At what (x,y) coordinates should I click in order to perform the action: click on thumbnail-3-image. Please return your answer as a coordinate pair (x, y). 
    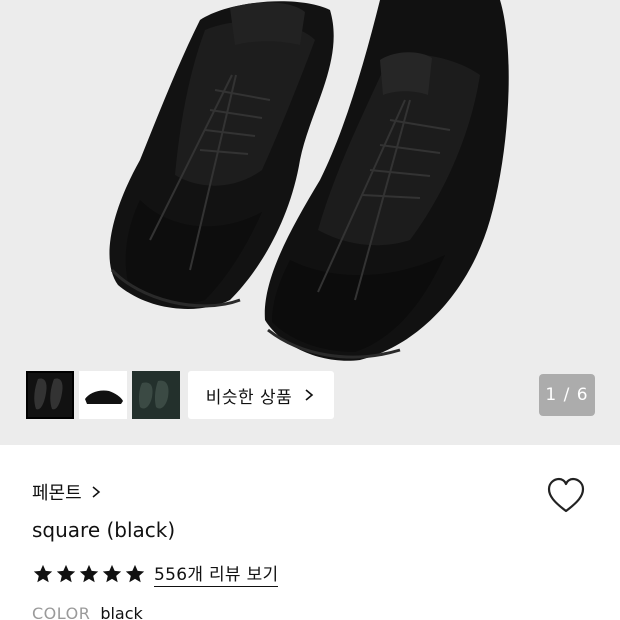
    Looking at the image, I should click on (156, 395).